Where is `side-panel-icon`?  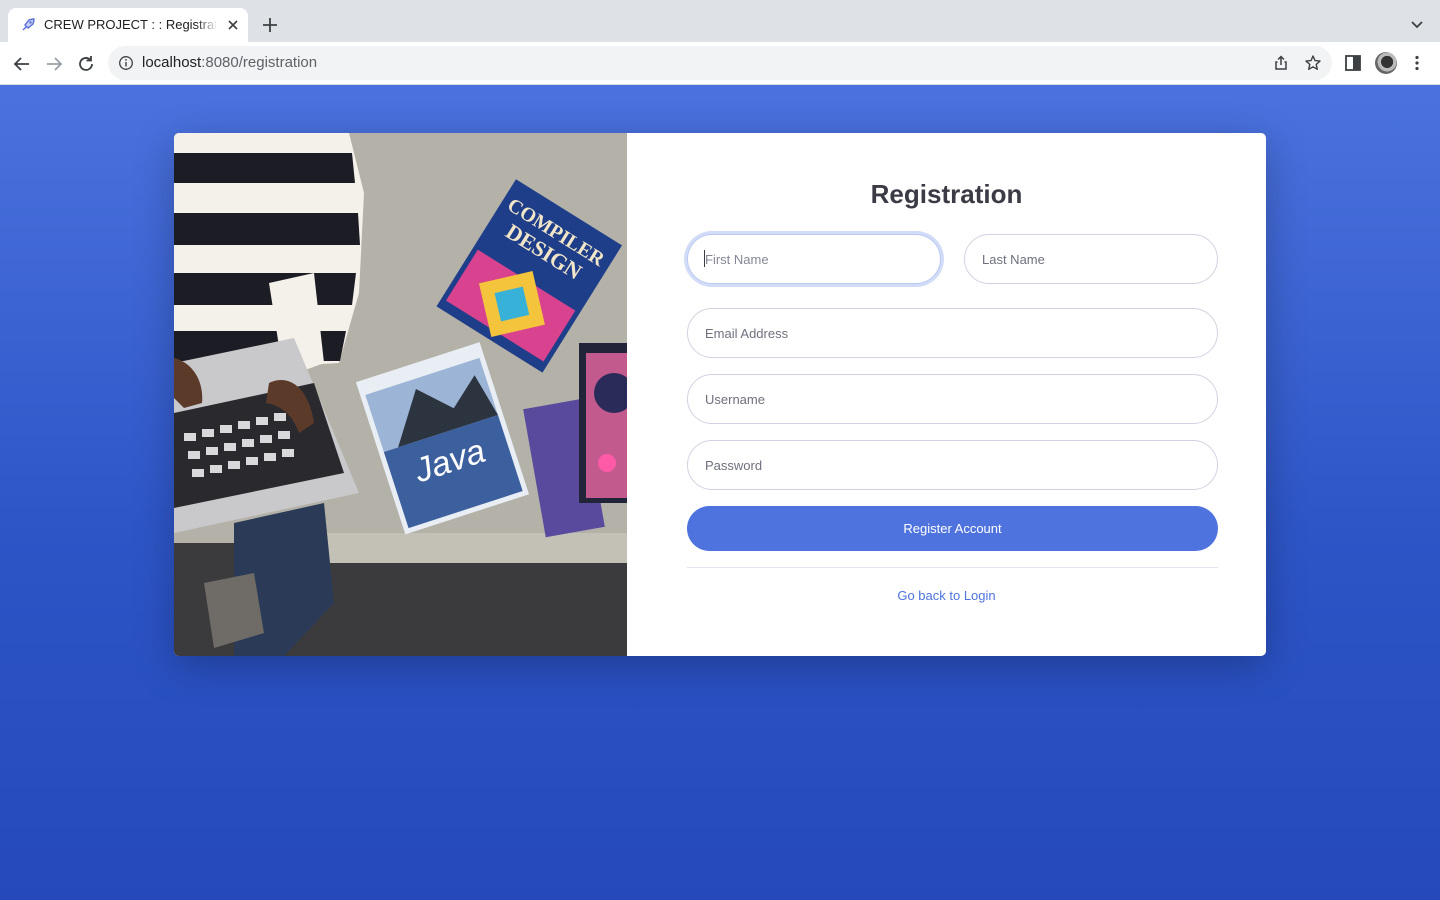 side-panel-icon is located at coordinates (1353, 63).